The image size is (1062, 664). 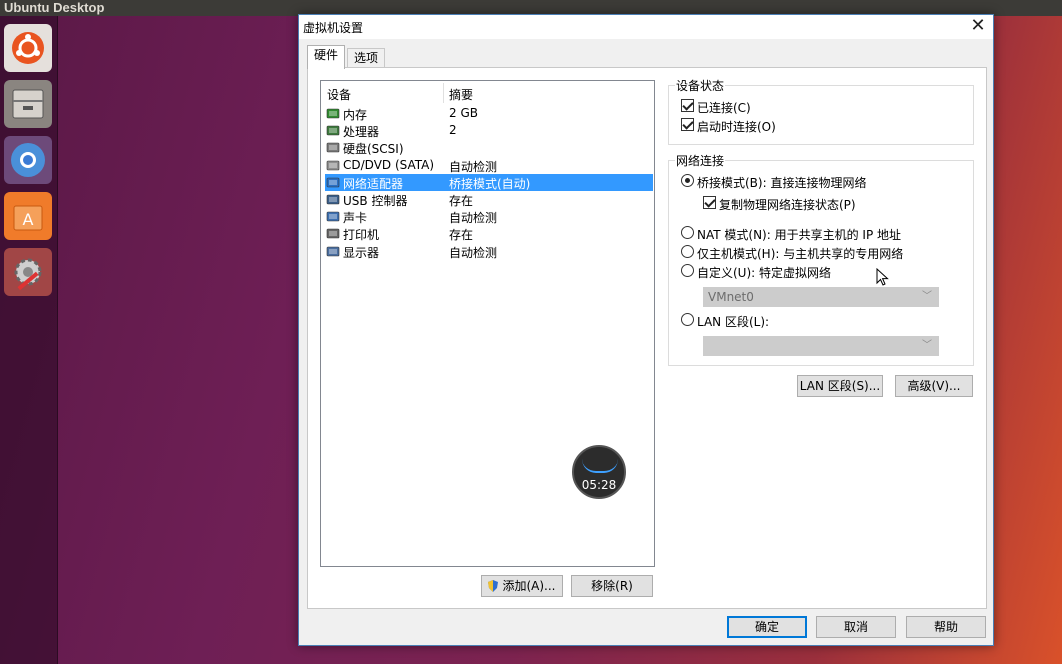 I want to click on custom-label: 自定义(U): 特定虚拟网络, so click(x=764, y=273).